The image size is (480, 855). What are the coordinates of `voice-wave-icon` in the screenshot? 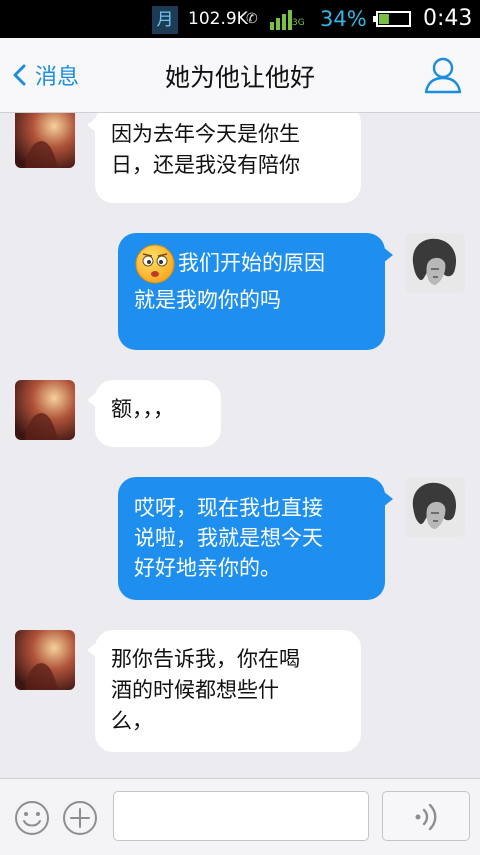 It's located at (426, 817).